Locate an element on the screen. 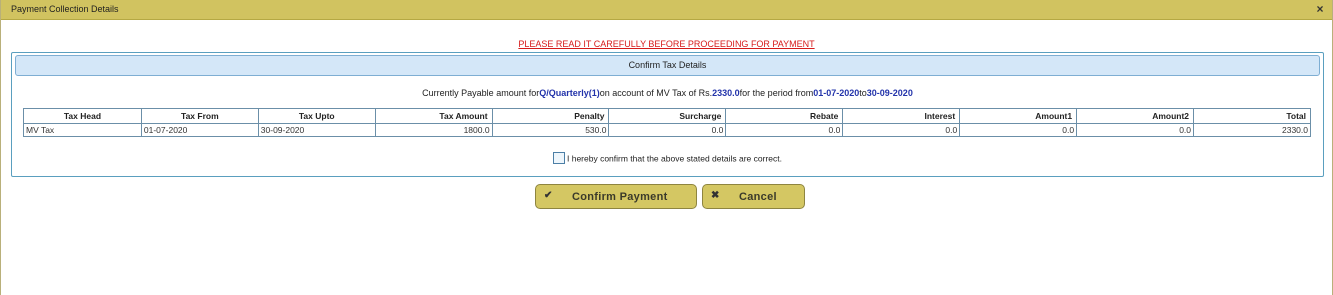 The height and width of the screenshot is (295, 1333). col-header-surcharge: Surcharge is located at coordinates (667, 116).